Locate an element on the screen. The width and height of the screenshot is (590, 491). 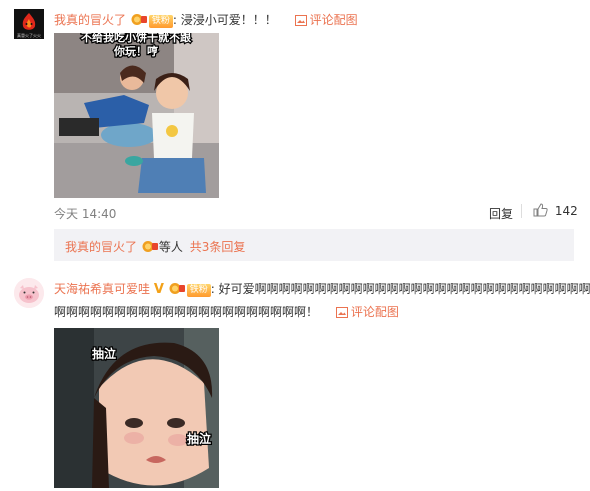
like-count: 142 is located at coordinates (566, 211).